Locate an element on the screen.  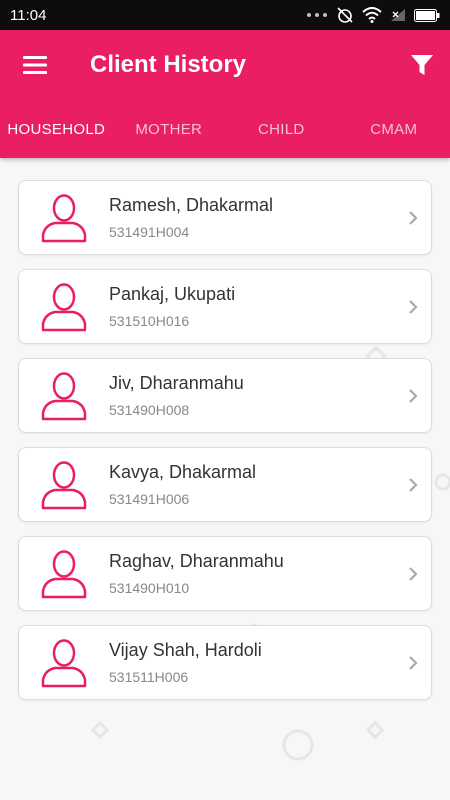
menu-button is located at coordinates (35, 65).